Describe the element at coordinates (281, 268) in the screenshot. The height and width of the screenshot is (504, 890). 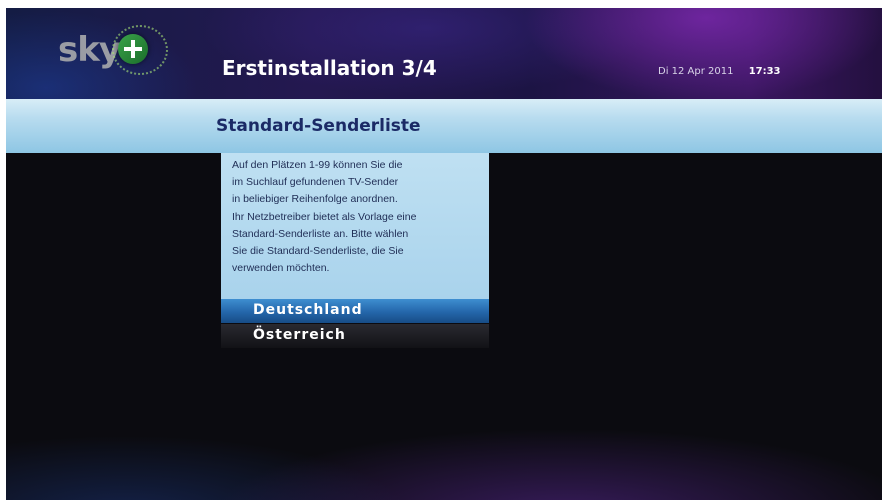
I see `info-line: verwenden möchten.` at that location.